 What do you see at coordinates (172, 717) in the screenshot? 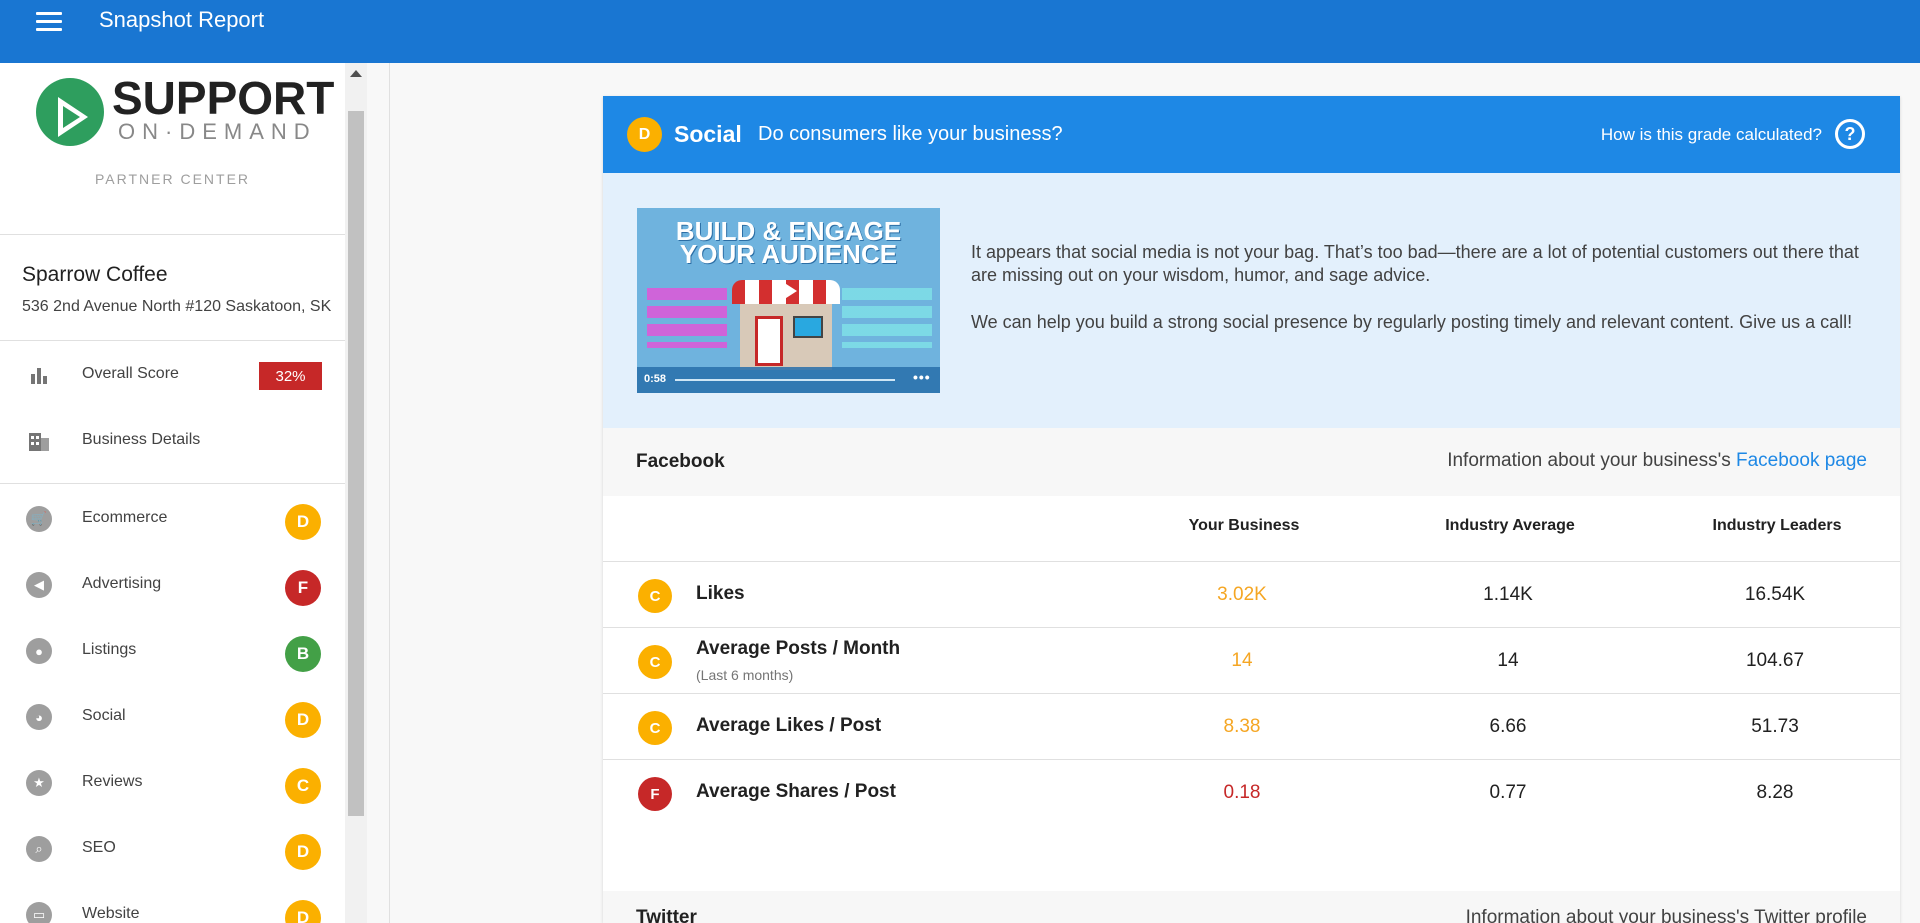
I see `sidebar-item-social: ◕ Social D` at bounding box center [172, 717].